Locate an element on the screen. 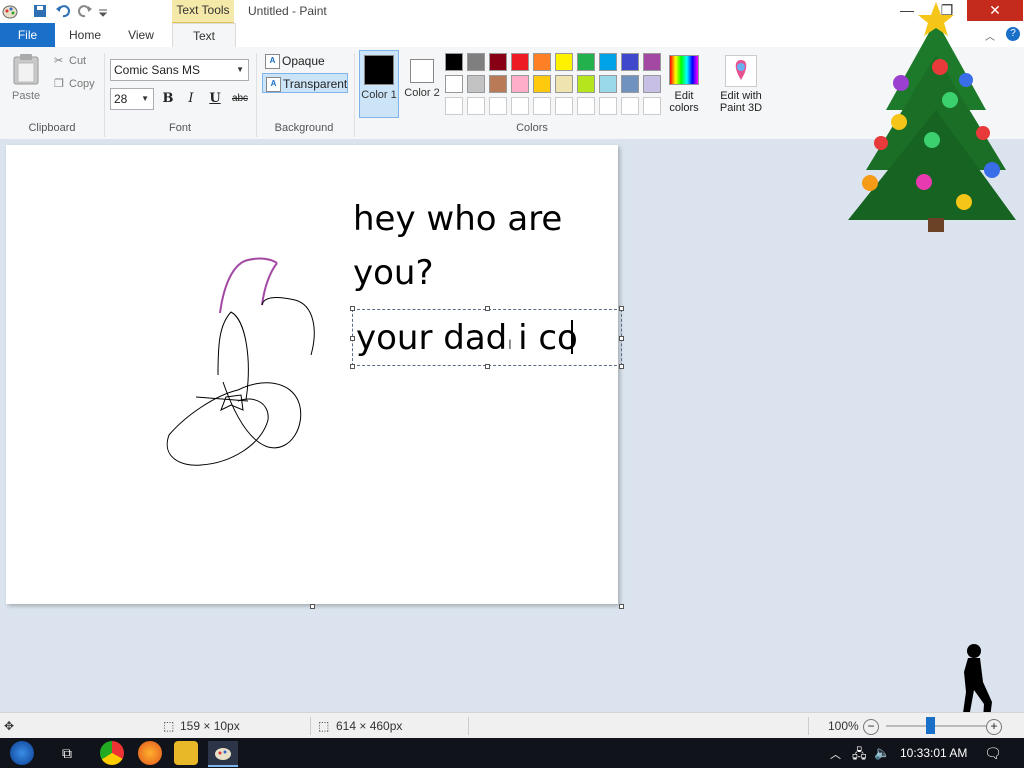 The height and width of the screenshot is (768, 1024). task-view-icon: ⧉ is located at coordinates (67, 753).